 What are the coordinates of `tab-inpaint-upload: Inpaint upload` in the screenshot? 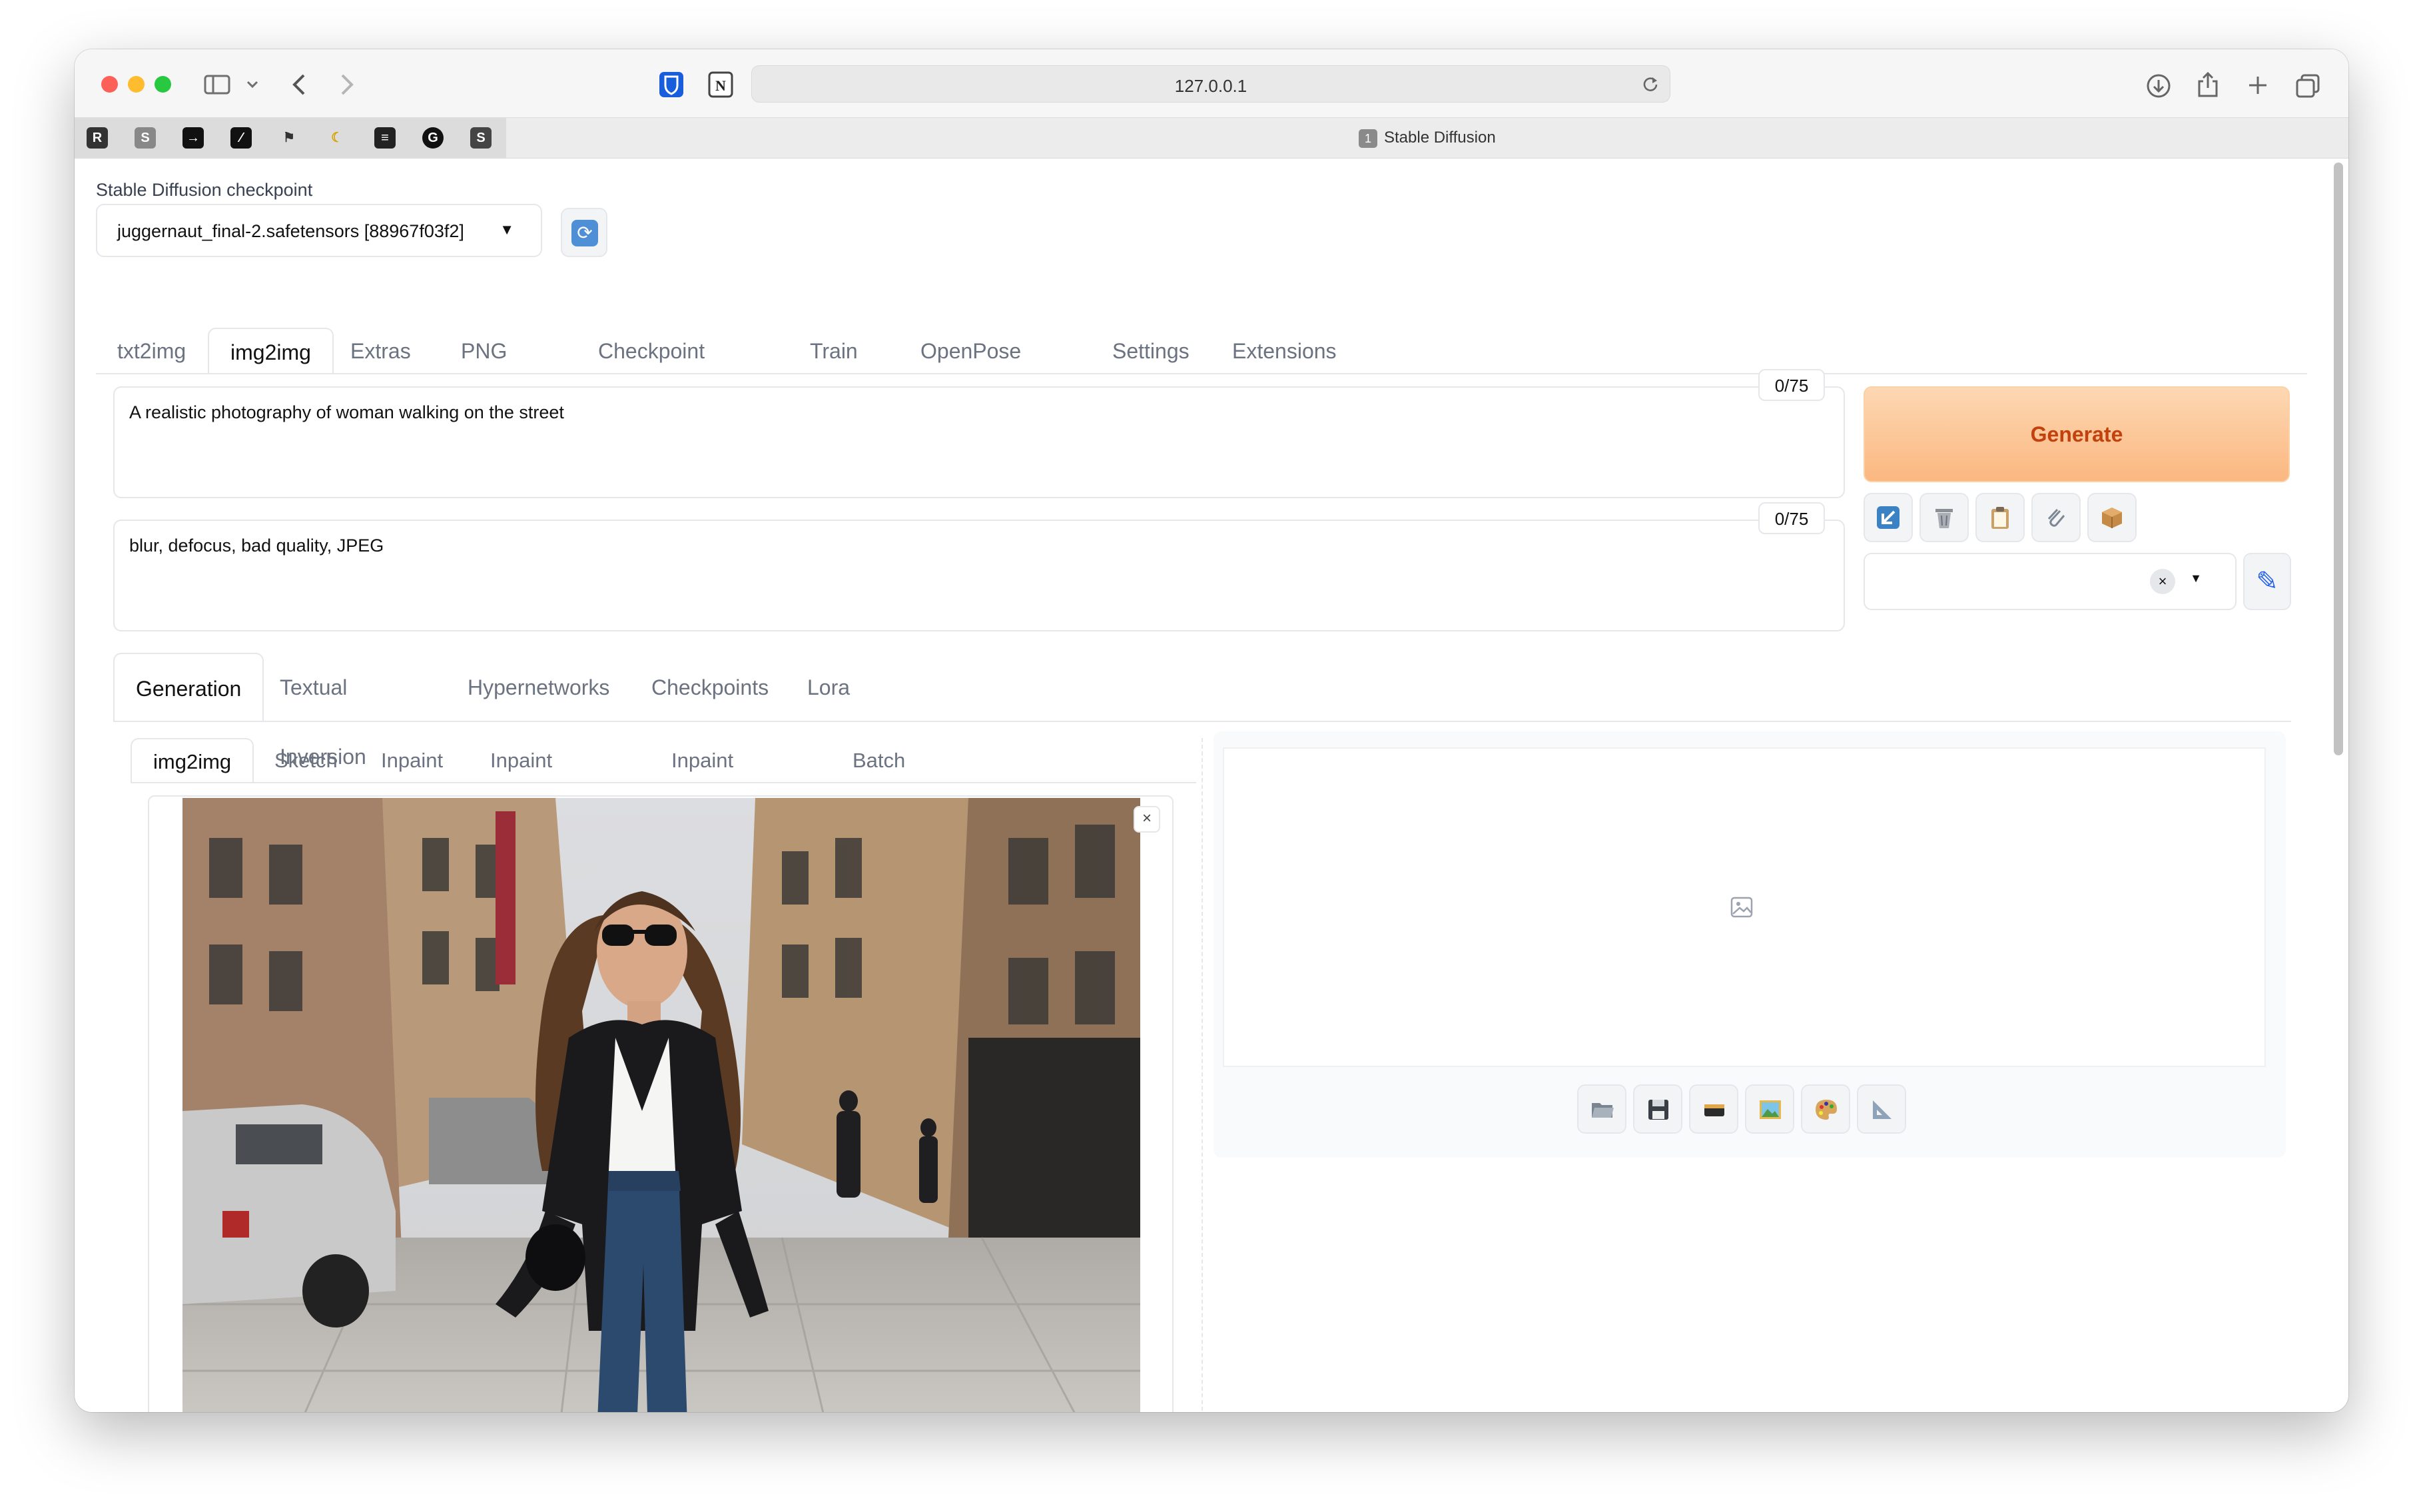 It's located at (702, 778).